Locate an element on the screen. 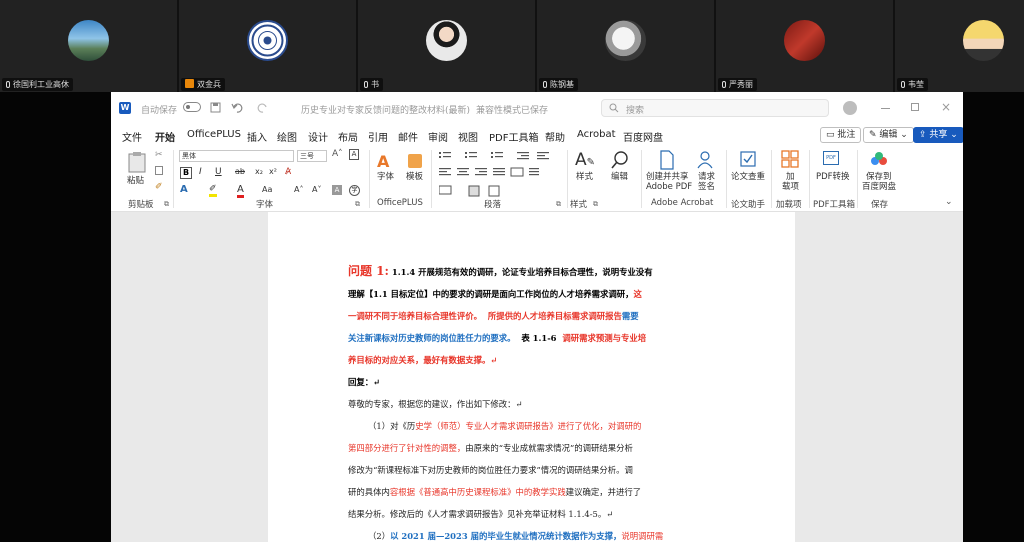  change-case-icon: Aa is located at coordinates (267, 189).